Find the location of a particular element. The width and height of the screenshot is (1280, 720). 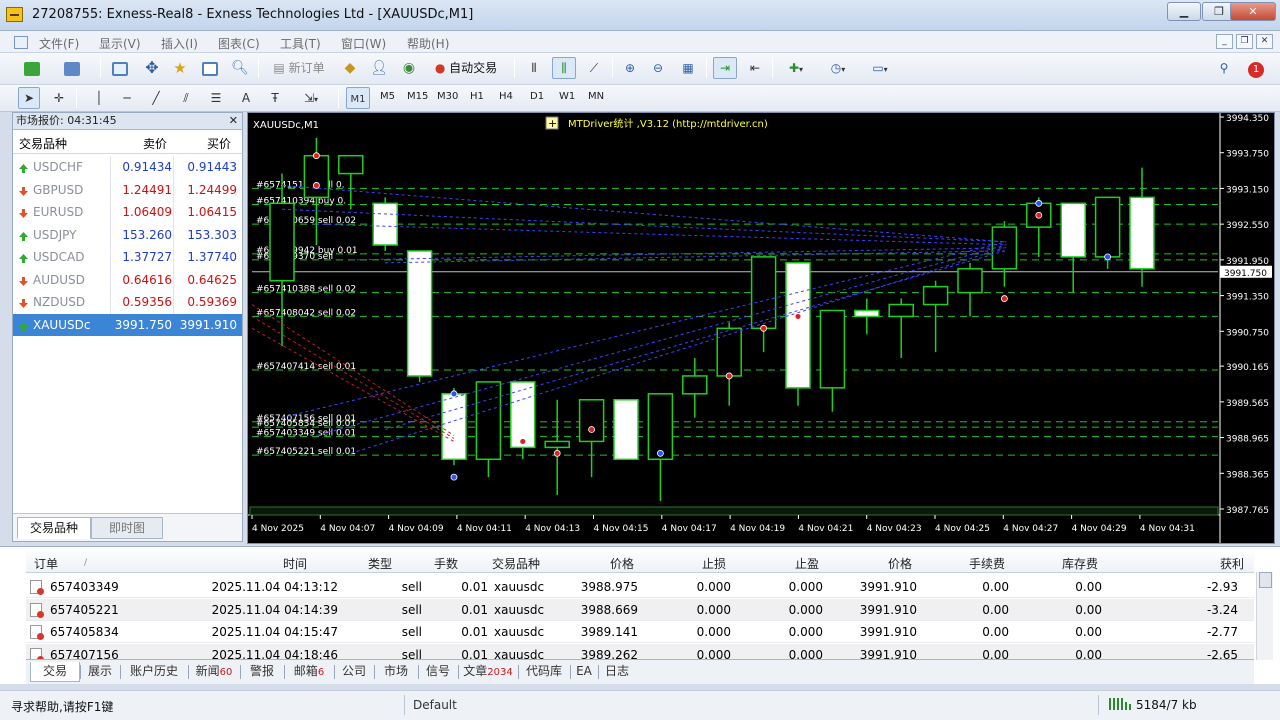

market-row-eurusd: EURUSD 1.06409 1.06415 is located at coordinates (127, 212).